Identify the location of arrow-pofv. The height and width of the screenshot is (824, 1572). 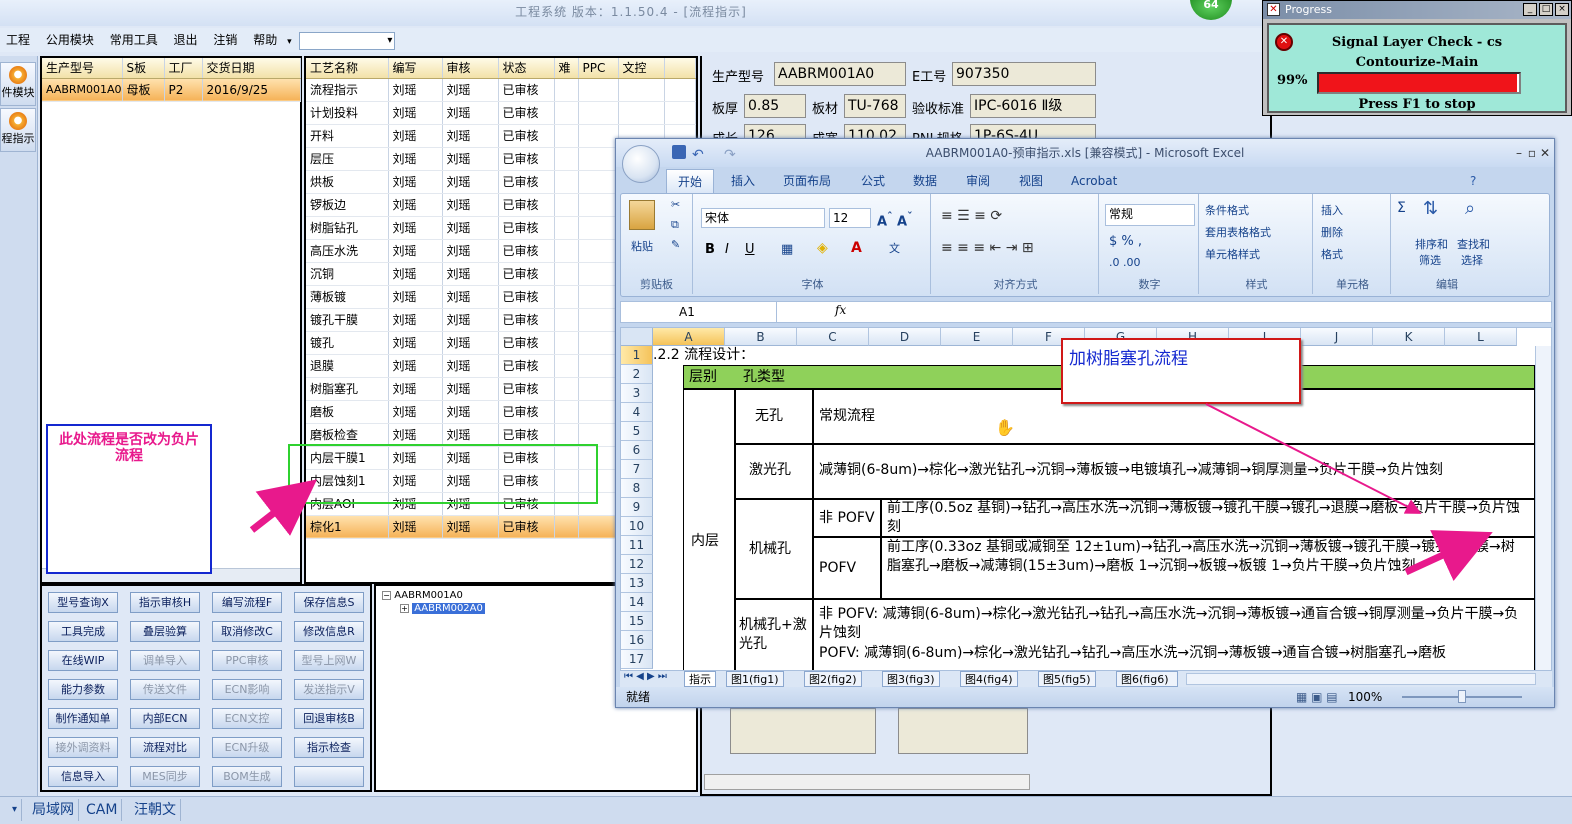
(1448, 555).